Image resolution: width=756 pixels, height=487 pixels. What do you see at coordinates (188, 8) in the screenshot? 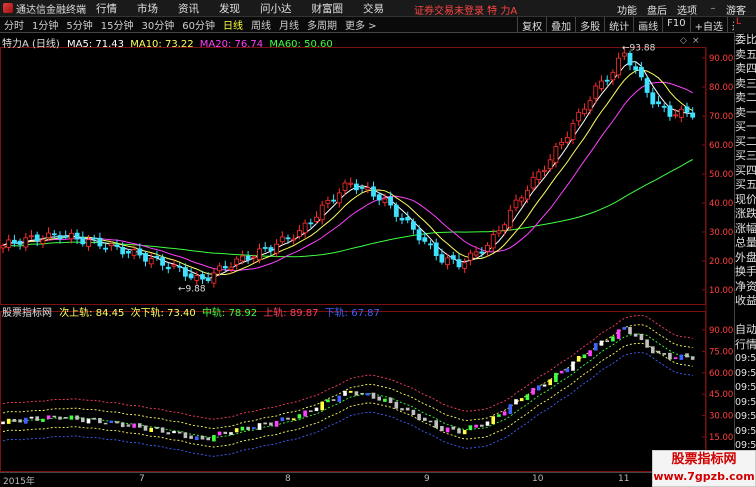
I see `menu-item-news: 资讯` at bounding box center [188, 8].